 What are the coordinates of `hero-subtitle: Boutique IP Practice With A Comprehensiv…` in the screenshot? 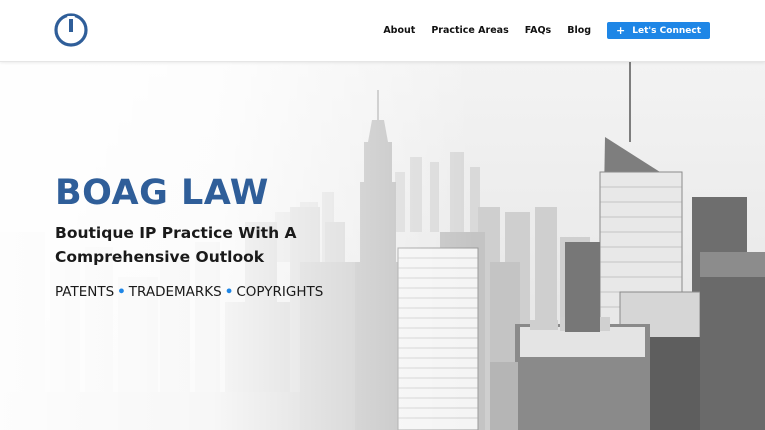 It's located at (176, 245).